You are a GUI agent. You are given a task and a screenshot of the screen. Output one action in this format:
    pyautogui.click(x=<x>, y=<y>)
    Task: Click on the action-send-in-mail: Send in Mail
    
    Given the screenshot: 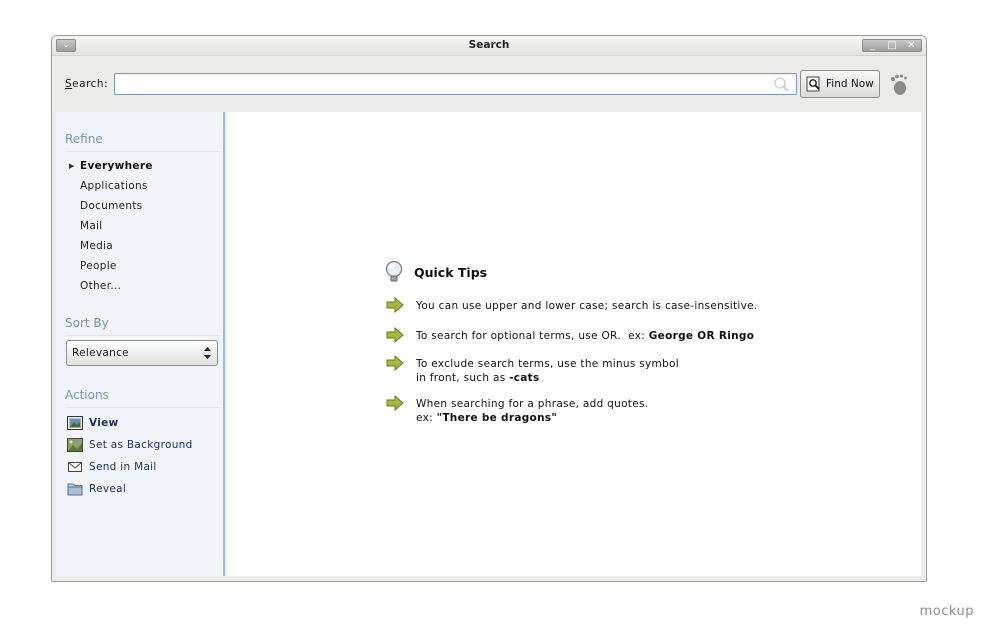 What is the action you would take?
    pyautogui.click(x=112, y=467)
    